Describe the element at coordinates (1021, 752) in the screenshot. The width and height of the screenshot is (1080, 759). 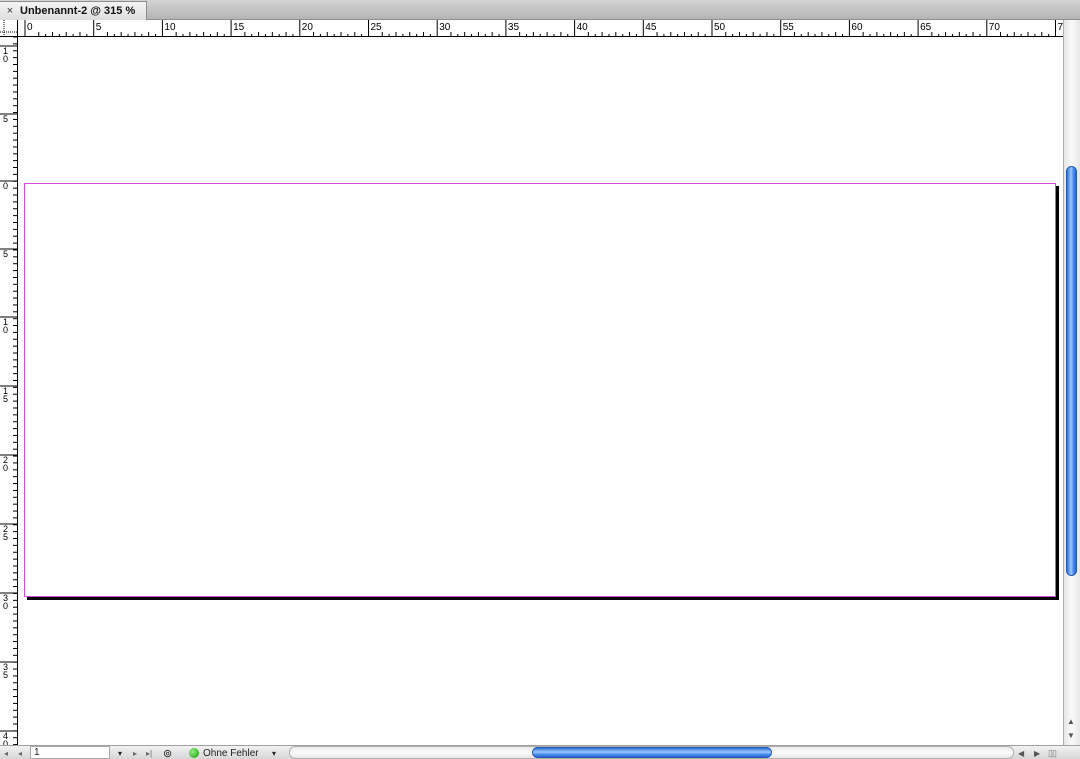
I see `scroll-left-icon: ◀` at that location.